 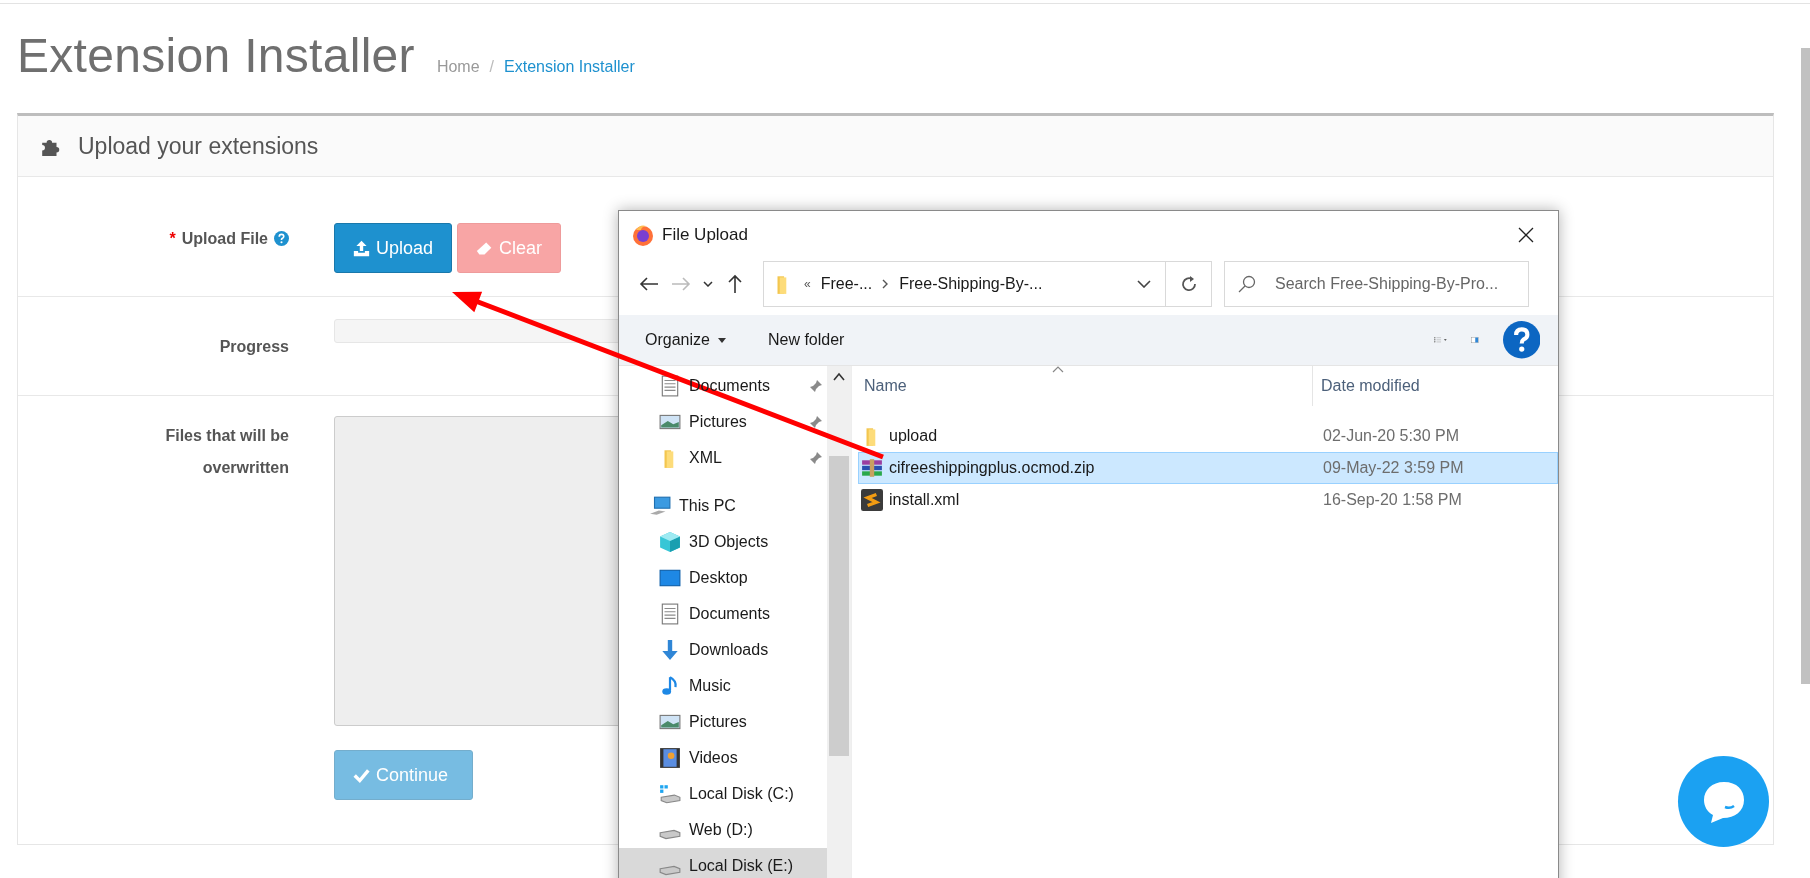 I want to click on panel-title: Upload your extensions, so click(x=198, y=146).